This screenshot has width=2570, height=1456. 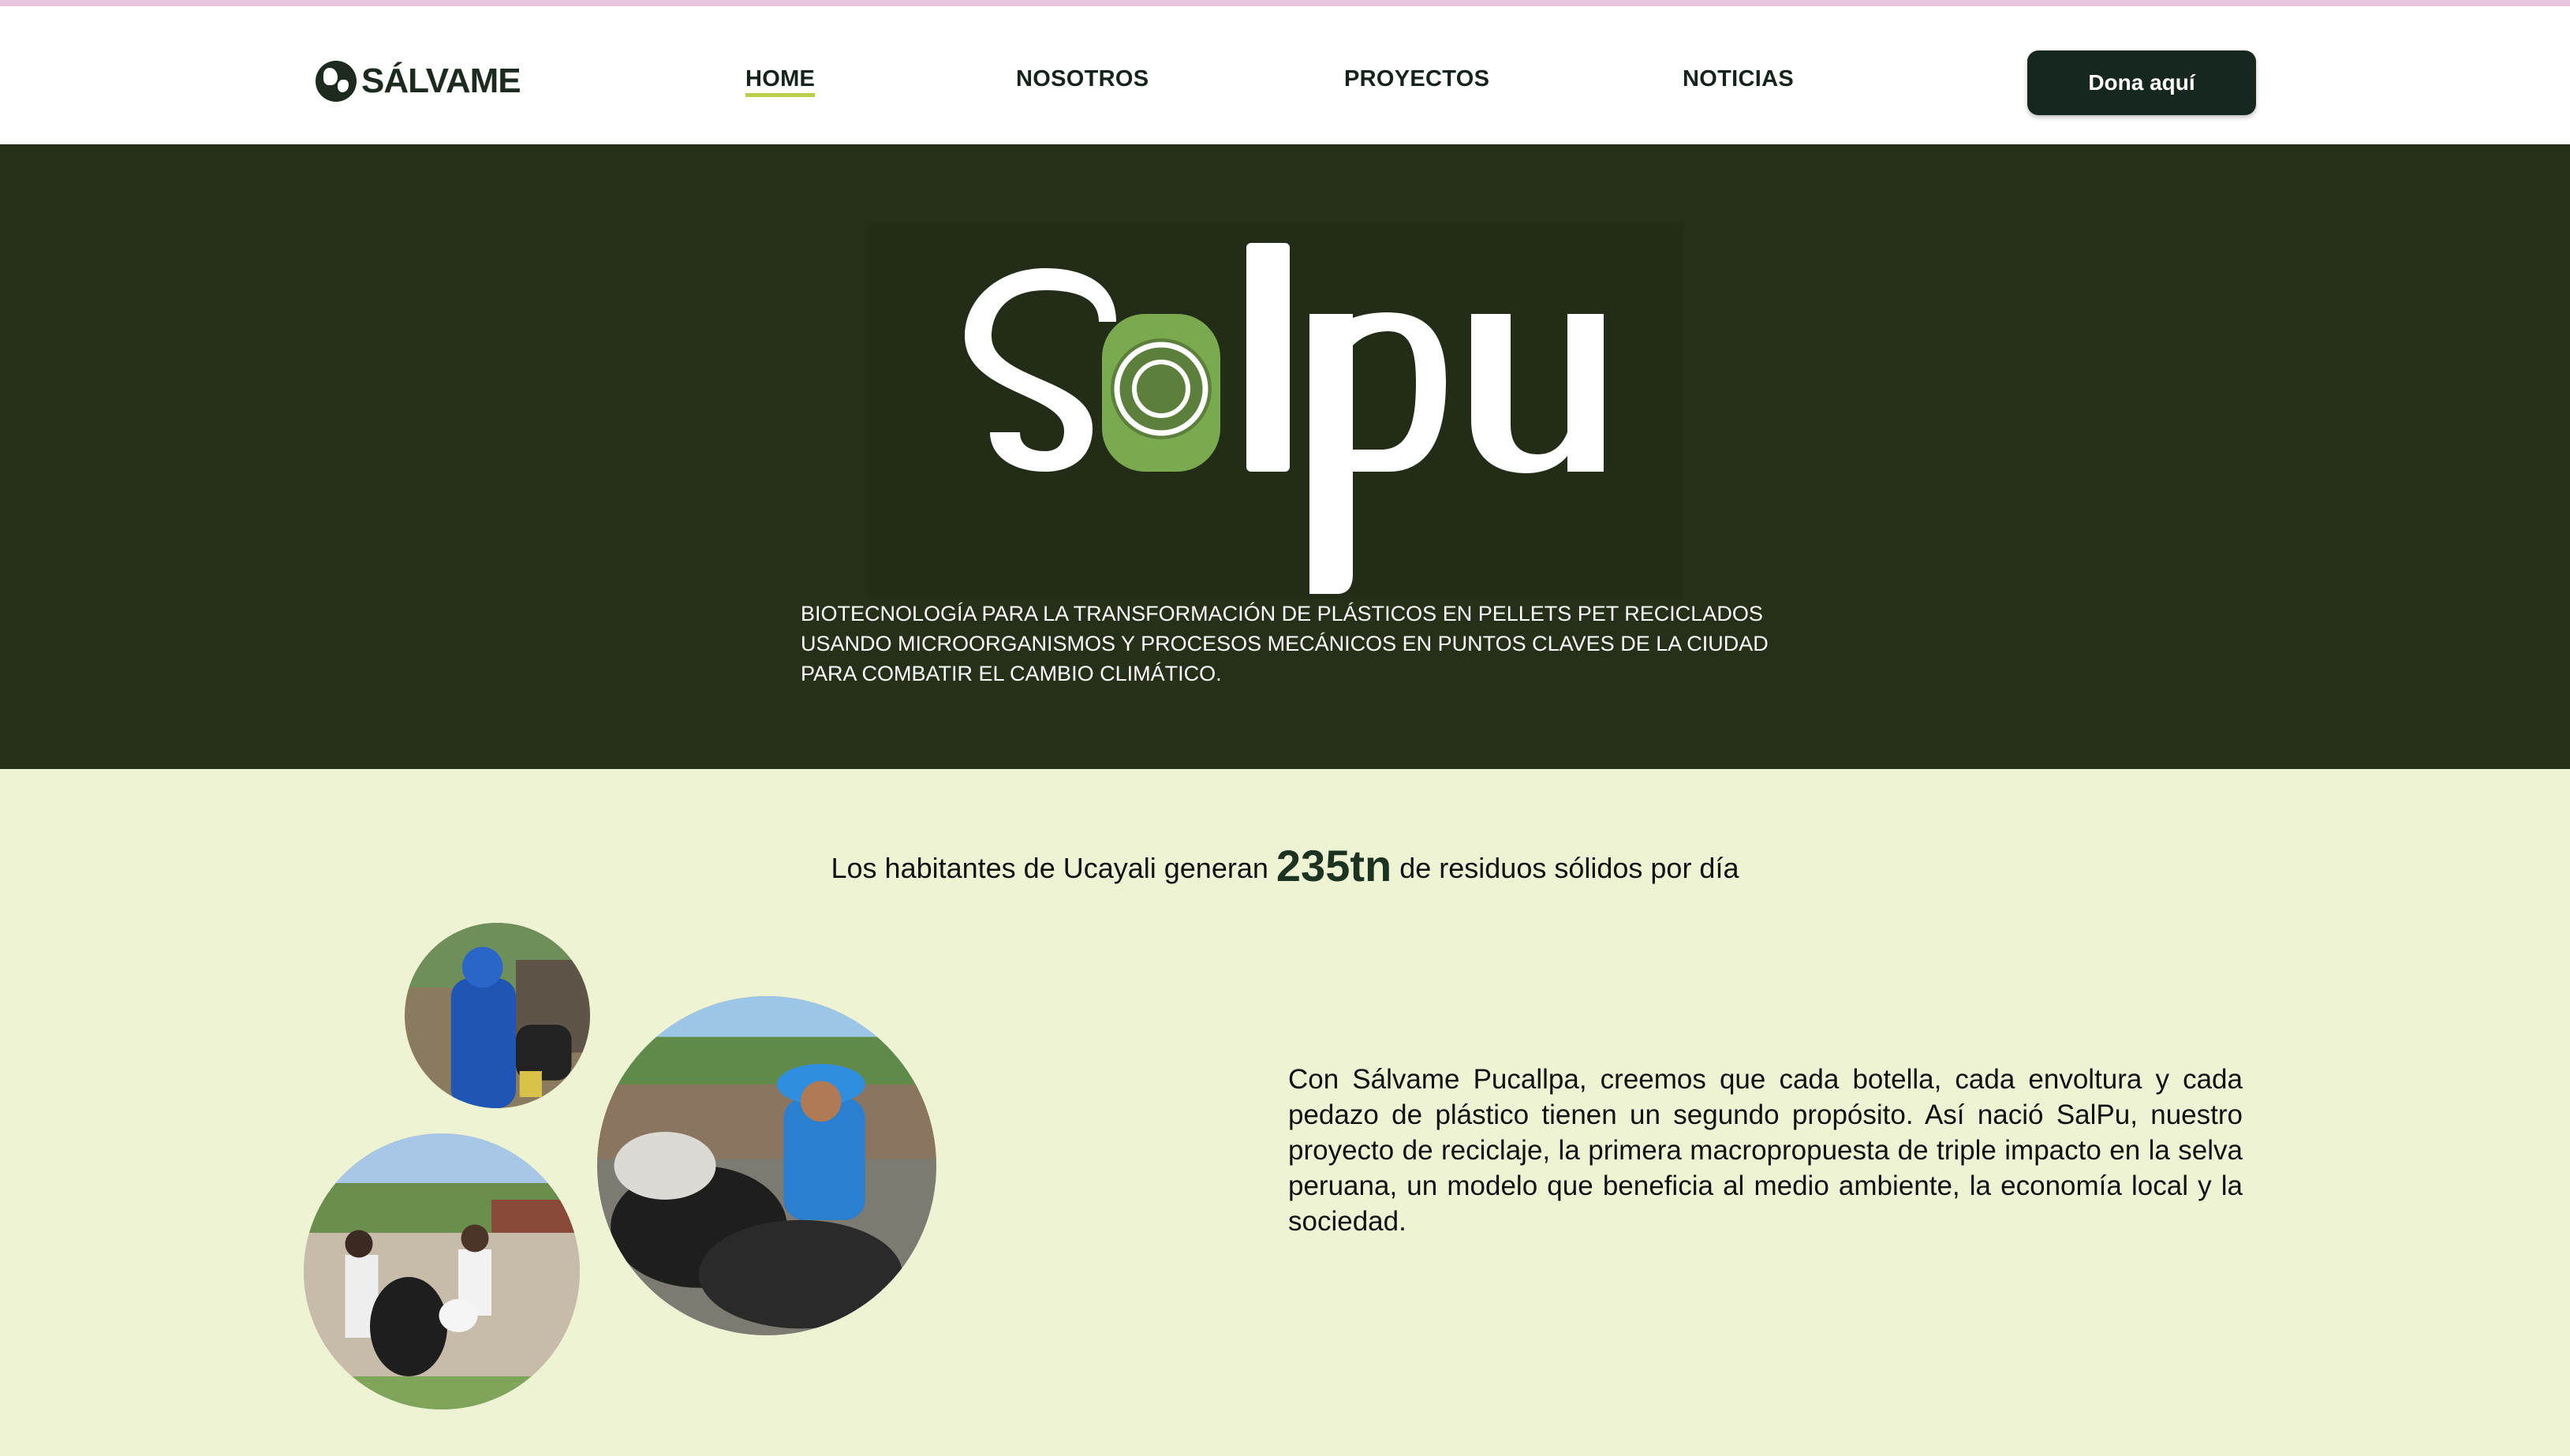 What do you see at coordinates (1049, 868) in the screenshot?
I see `stat-prefix: Los habitantes de Ucayali generan` at bounding box center [1049, 868].